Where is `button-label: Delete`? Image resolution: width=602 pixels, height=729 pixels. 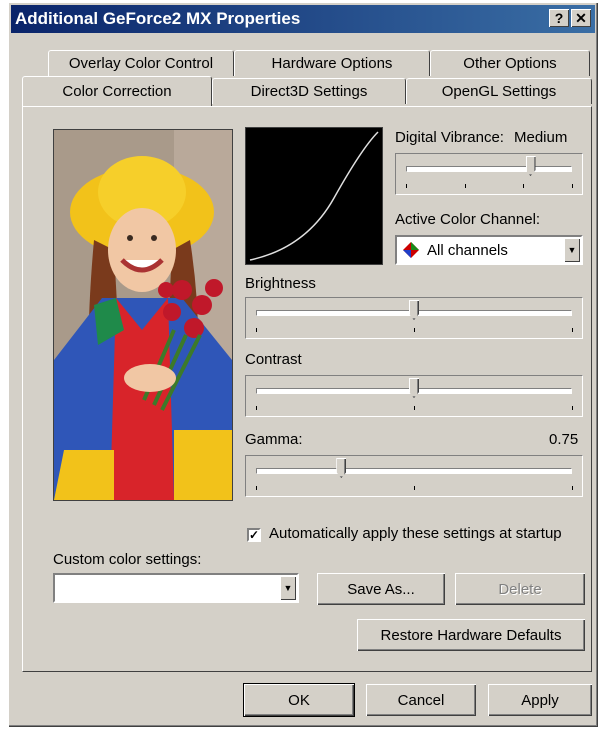
button-label: Delete is located at coordinates (520, 589).